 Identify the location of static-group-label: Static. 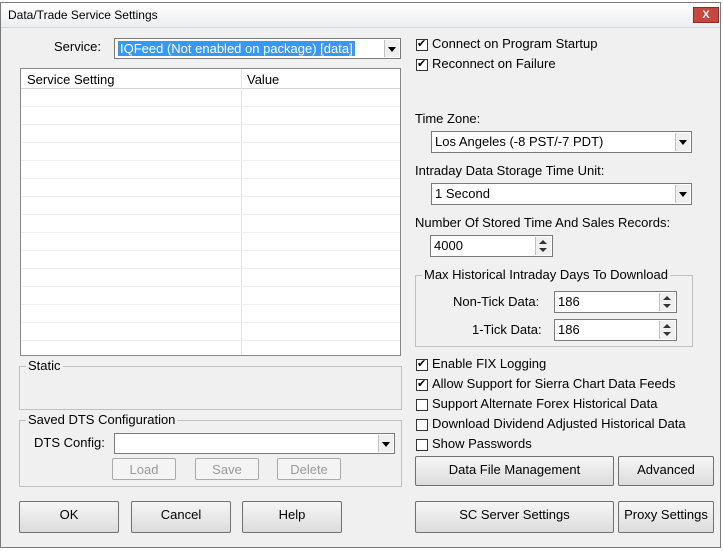
(44, 365).